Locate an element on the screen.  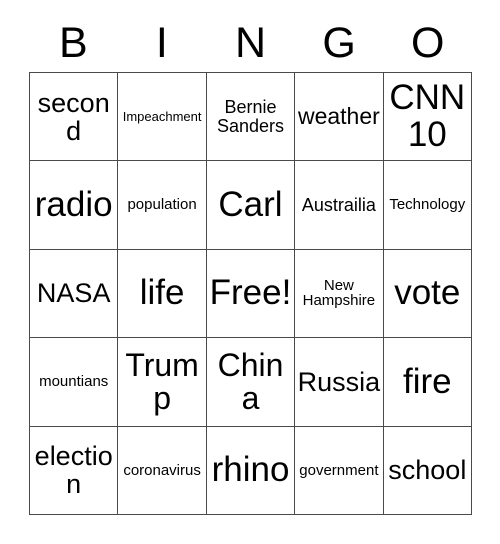
bingo-cell: mountians is located at coordinates (74, 382).